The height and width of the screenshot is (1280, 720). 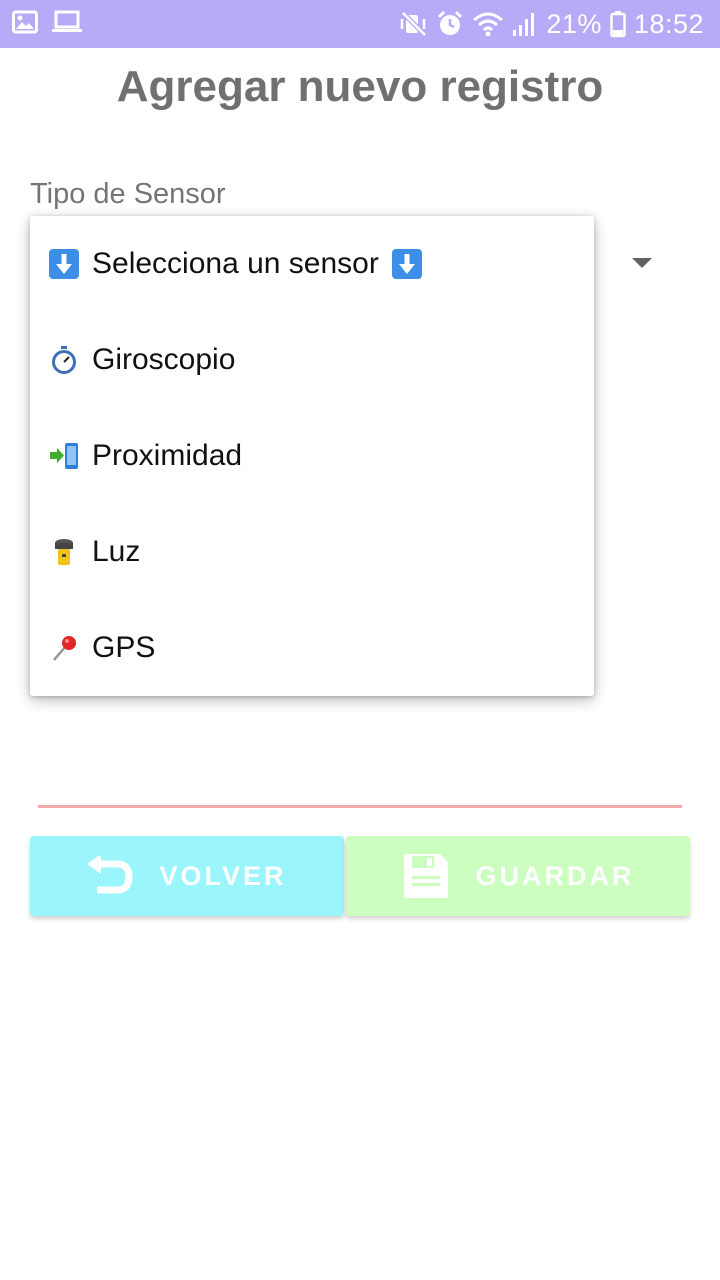 What do you see at coordinates (110, 876) in the screenshot?
I see `undo-icon` at bounding box center [110, 876].